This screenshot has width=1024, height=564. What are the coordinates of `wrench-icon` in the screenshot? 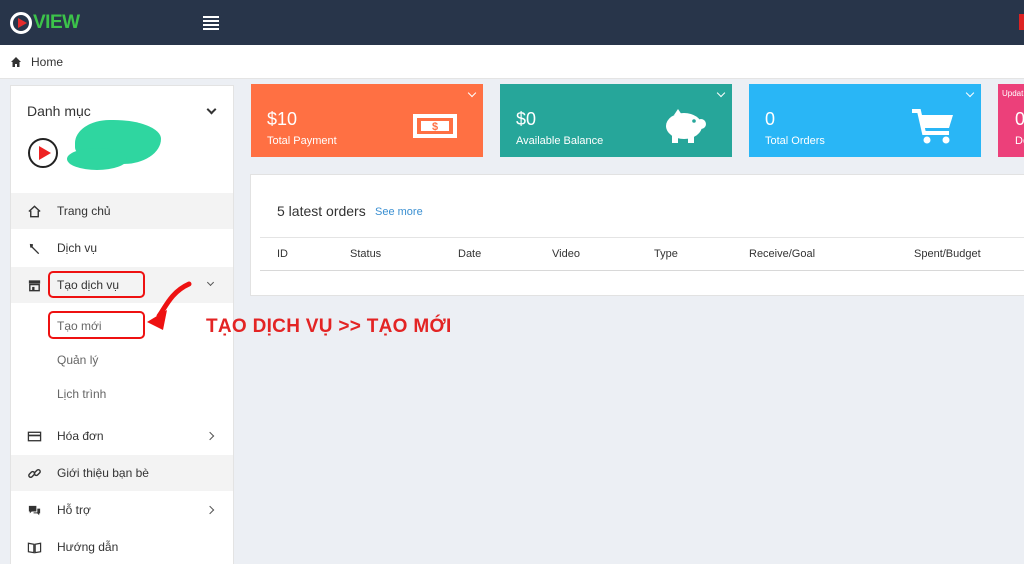 It's located at (34, 248).